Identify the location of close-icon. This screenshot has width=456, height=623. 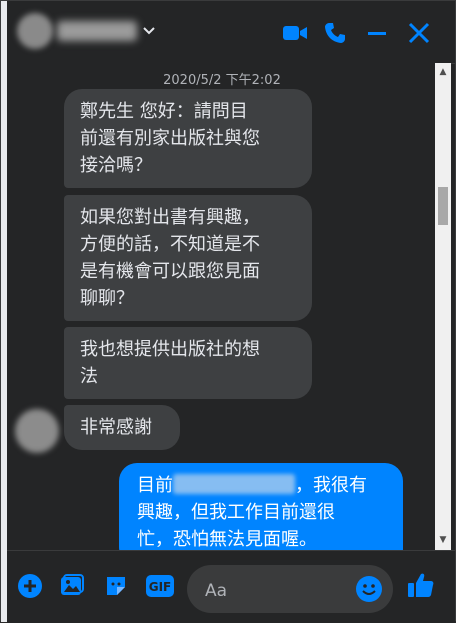
(419, 33).